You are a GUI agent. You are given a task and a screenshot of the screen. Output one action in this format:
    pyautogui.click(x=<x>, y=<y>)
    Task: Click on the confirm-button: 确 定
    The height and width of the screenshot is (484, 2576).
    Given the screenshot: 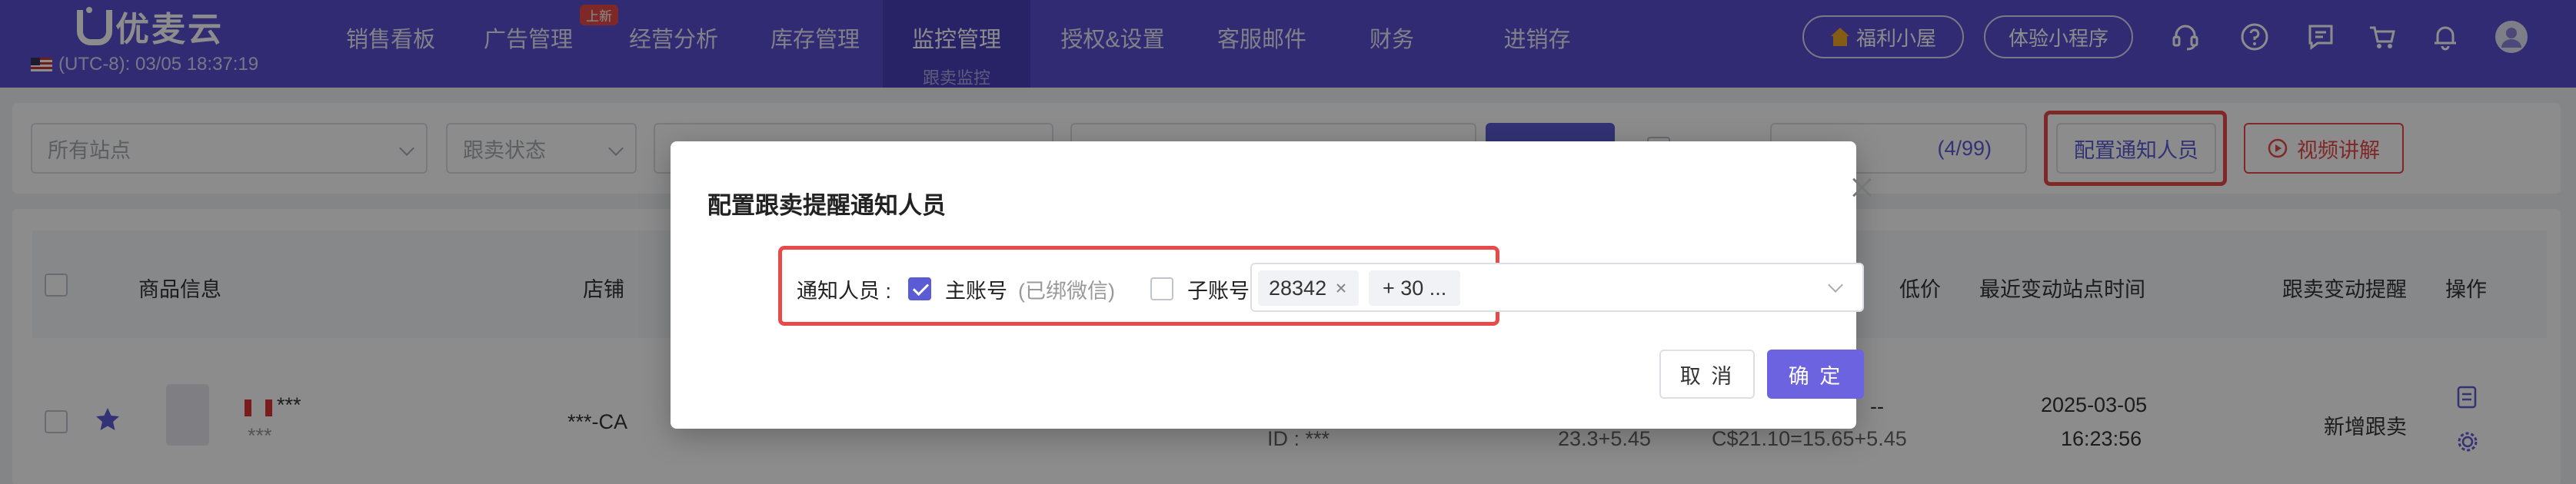 What is the action you would take?
    pyautogui.click(x=1815, y=374)
    